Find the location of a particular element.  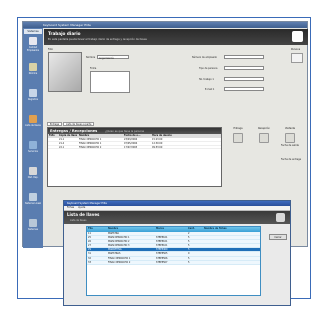

nombre-input: Angel García is located at coordinates (113, 57).